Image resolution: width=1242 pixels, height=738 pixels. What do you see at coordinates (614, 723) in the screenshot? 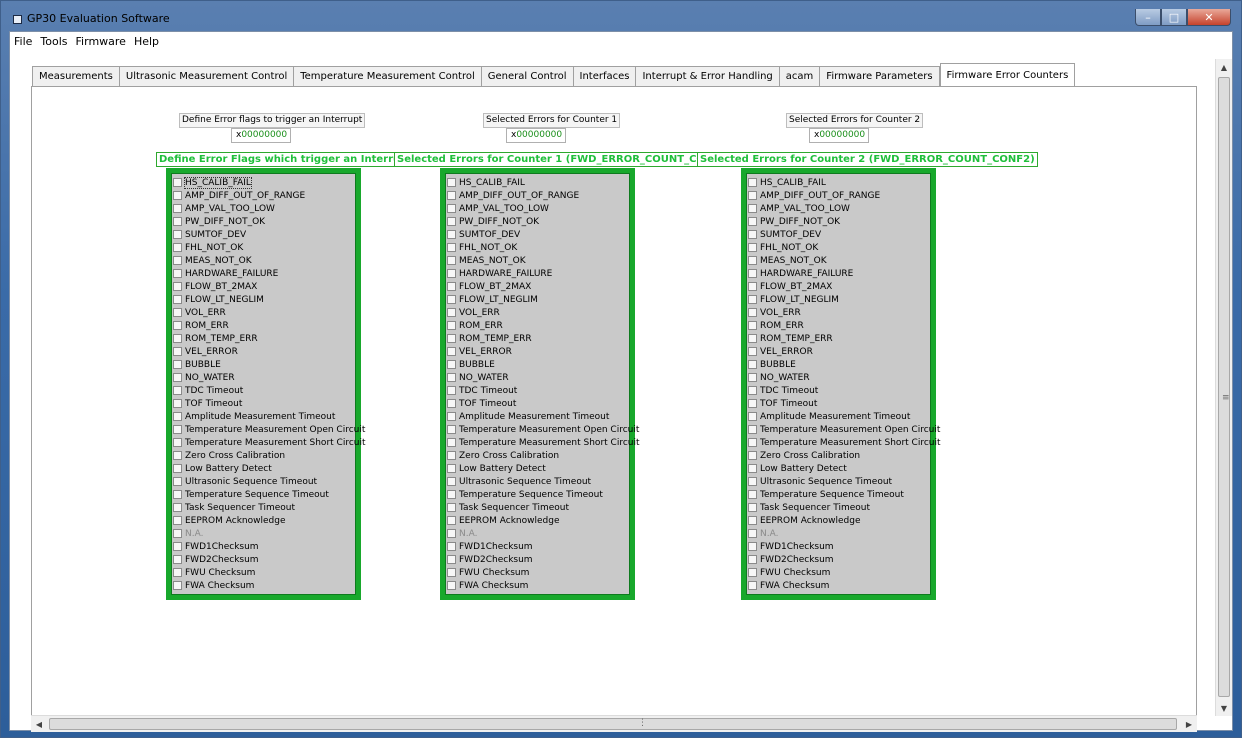
I see `horizontal-scrollbar: ◀ ⋮ ▶` at bounding box center [614, 723].